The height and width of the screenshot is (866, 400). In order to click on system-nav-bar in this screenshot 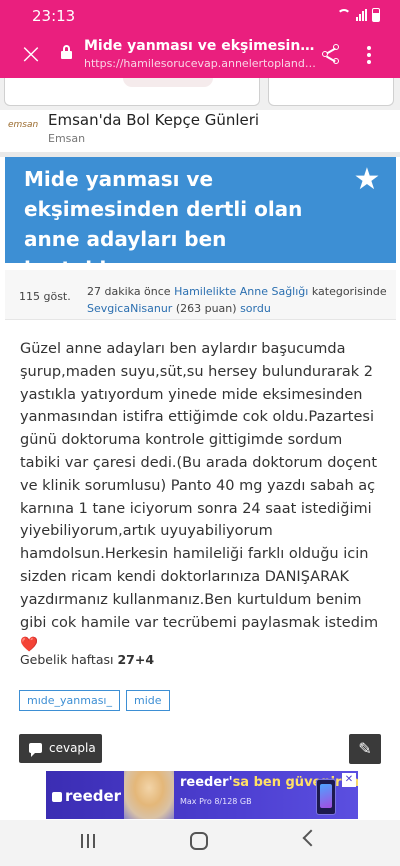, I will do `click(200, 843)`.